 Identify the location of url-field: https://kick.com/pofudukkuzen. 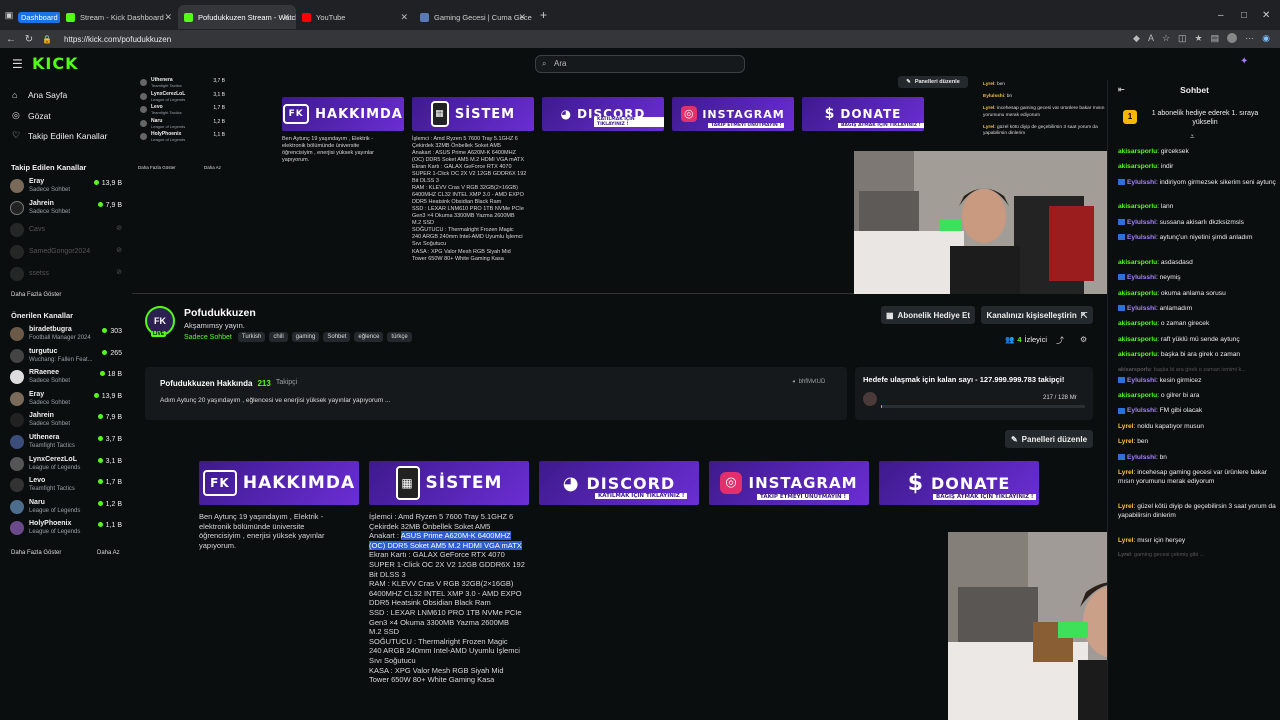
(117, 39).